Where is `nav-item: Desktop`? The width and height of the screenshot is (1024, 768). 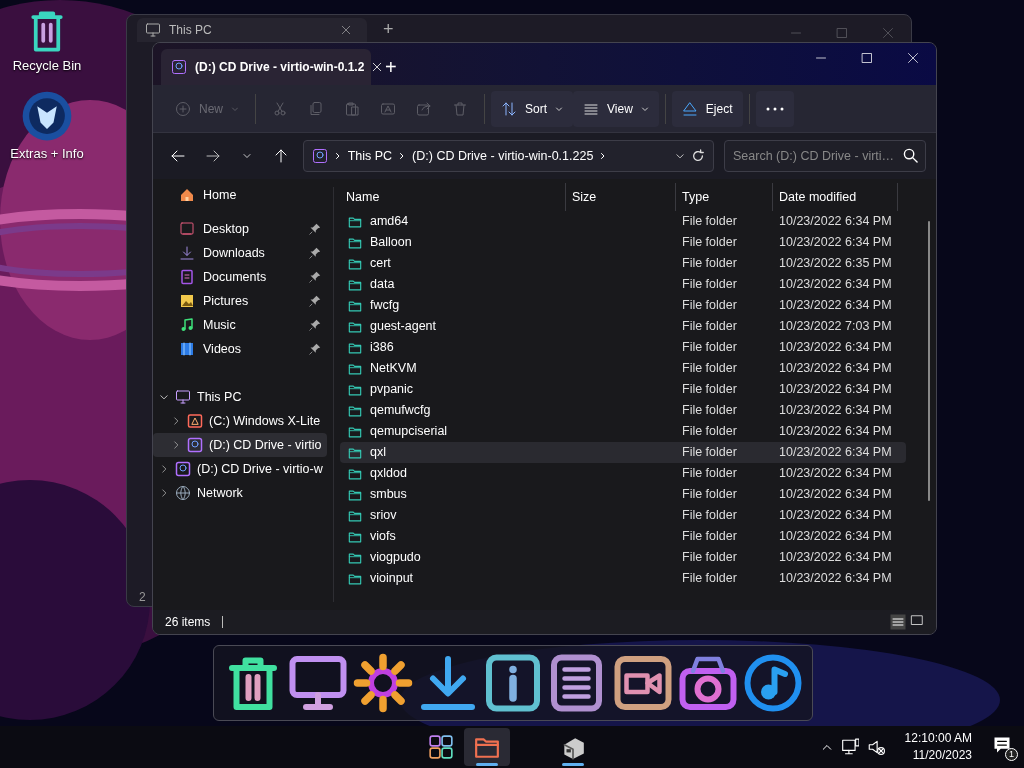 nav-item: Desktop is located at coordinates (240, 229).